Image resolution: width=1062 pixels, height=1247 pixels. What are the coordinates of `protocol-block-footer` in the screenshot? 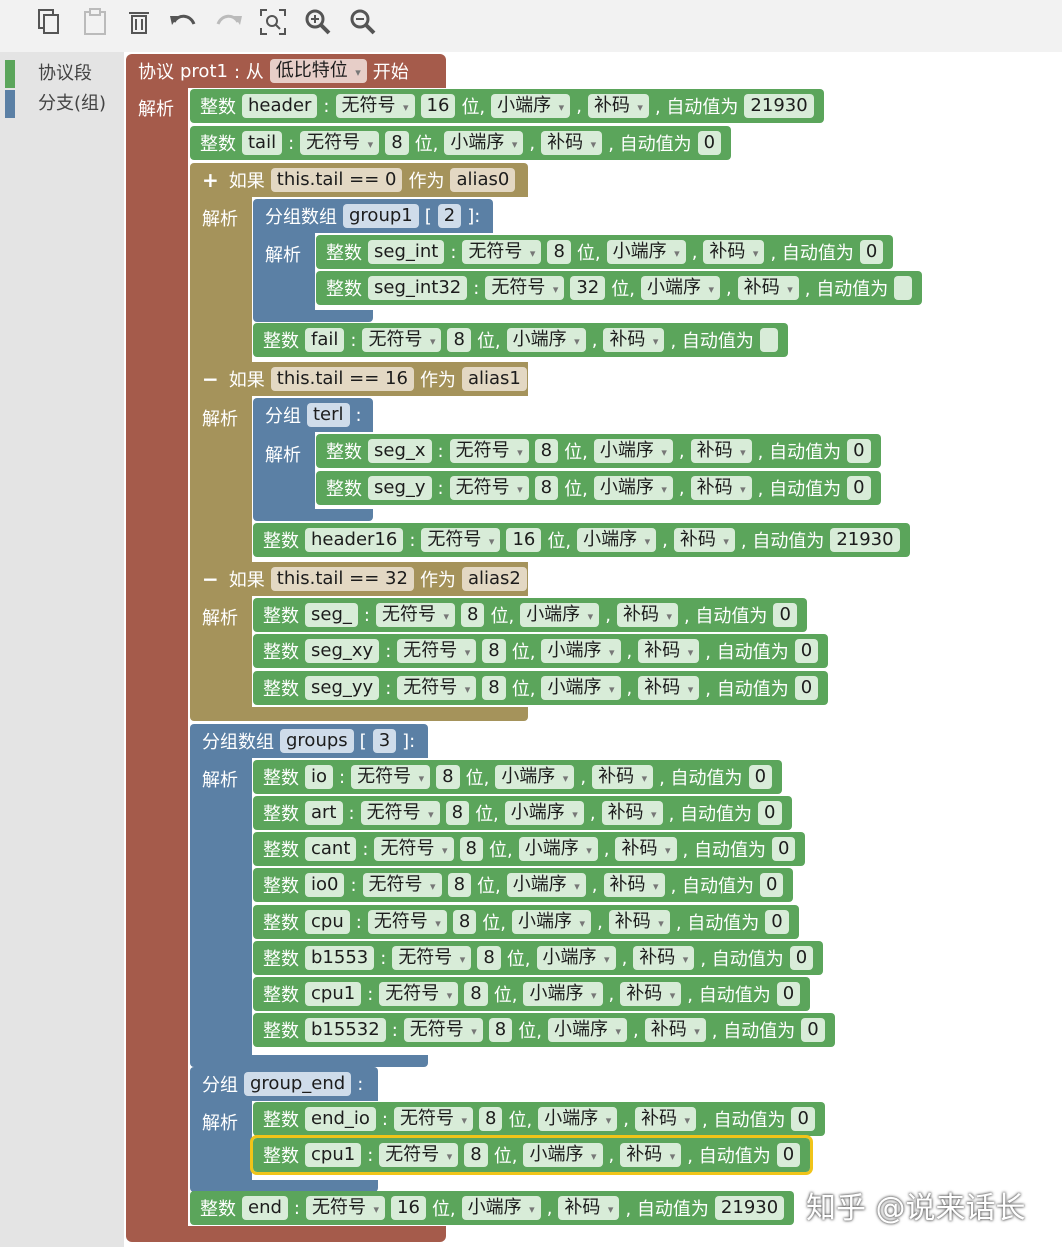 It's located at (286, 1234).